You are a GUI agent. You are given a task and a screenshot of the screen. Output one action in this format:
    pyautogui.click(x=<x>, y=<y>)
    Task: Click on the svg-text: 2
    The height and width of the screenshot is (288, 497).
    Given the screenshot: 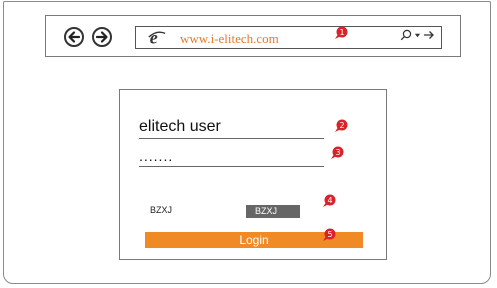 What is the action you would take?
    pyautogui.click(x=341, y=125)
    